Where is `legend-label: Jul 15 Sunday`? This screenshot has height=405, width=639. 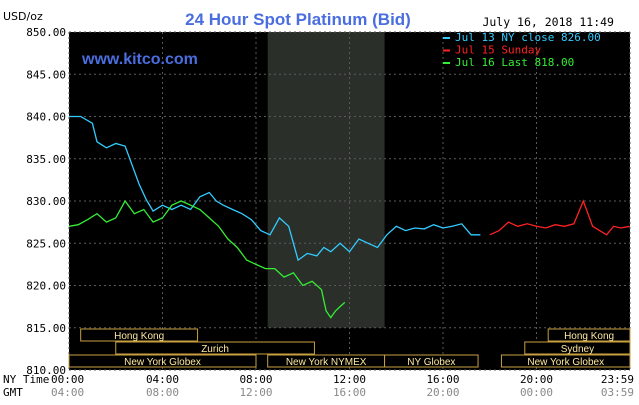
legend-label: Jul 15 Sunday is located at coordinates (498, 50).